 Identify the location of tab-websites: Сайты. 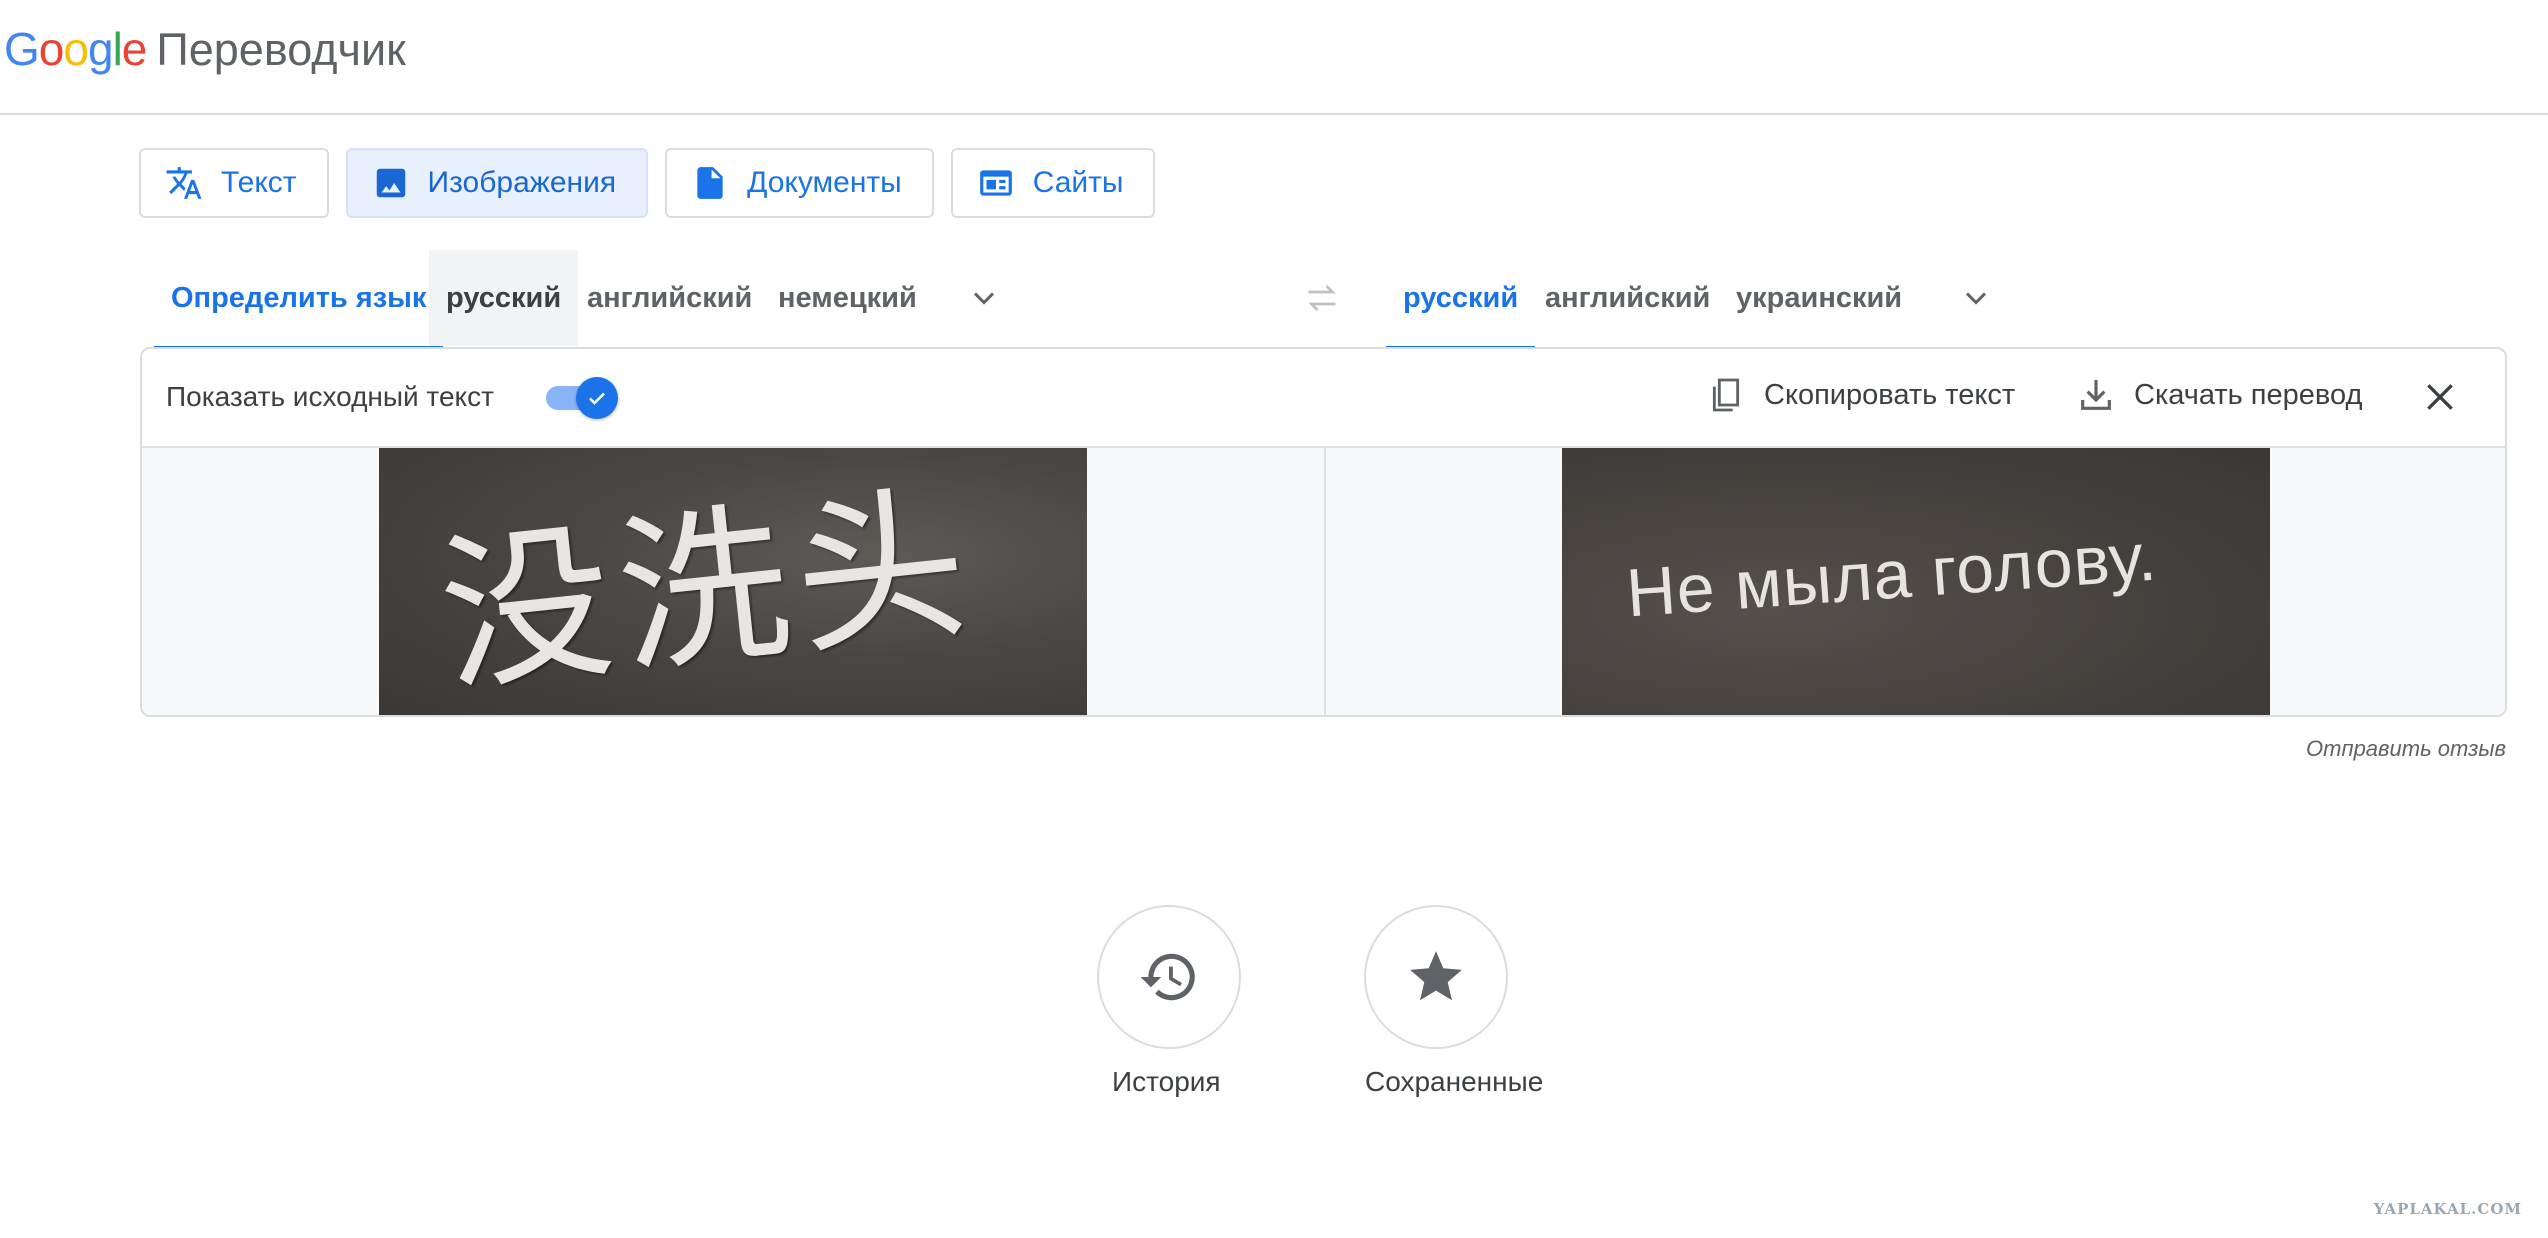
(1053, 183).